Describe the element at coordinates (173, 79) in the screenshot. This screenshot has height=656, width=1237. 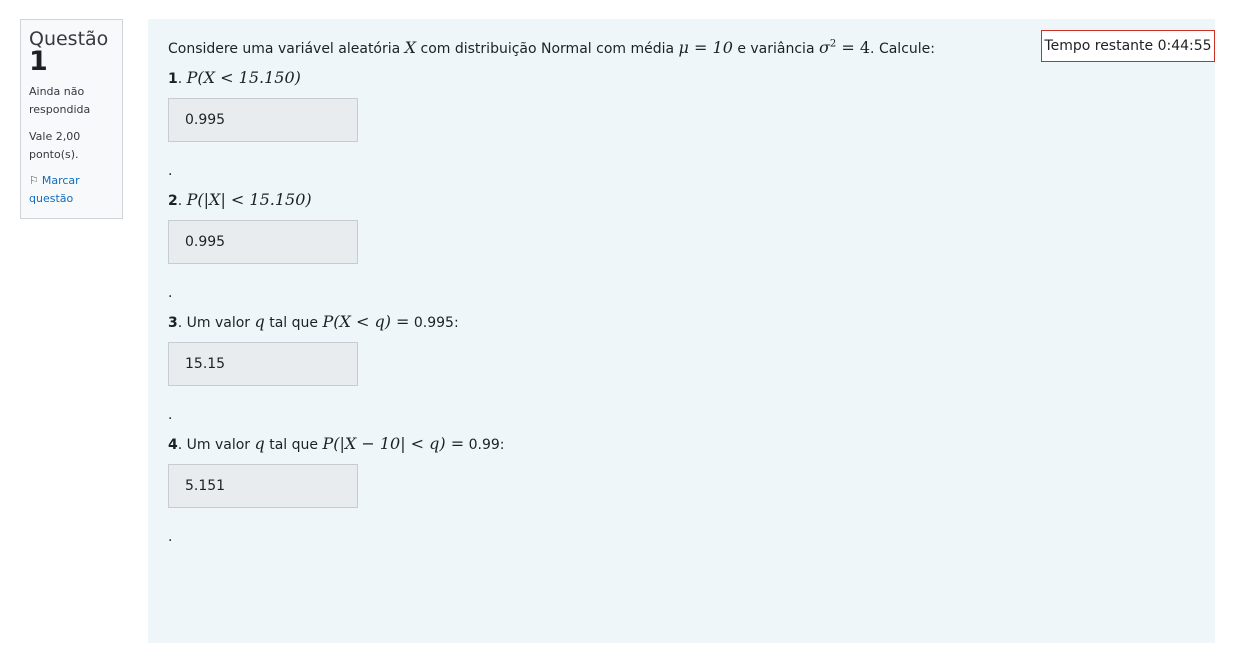
I see `item-1-number: 1` at that location.